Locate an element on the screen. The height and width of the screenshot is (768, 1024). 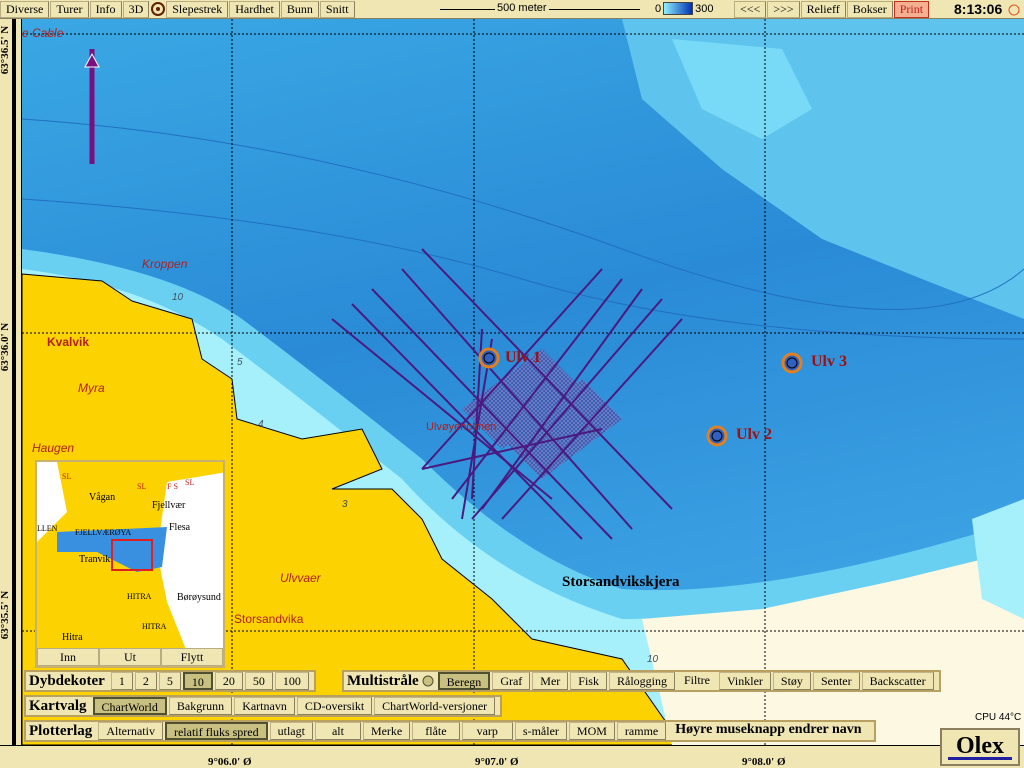
longitude-axis: 9°06.0' Ø 9°07.0' Ø 9°08.0' Ø is located at coordinates (512, 756).